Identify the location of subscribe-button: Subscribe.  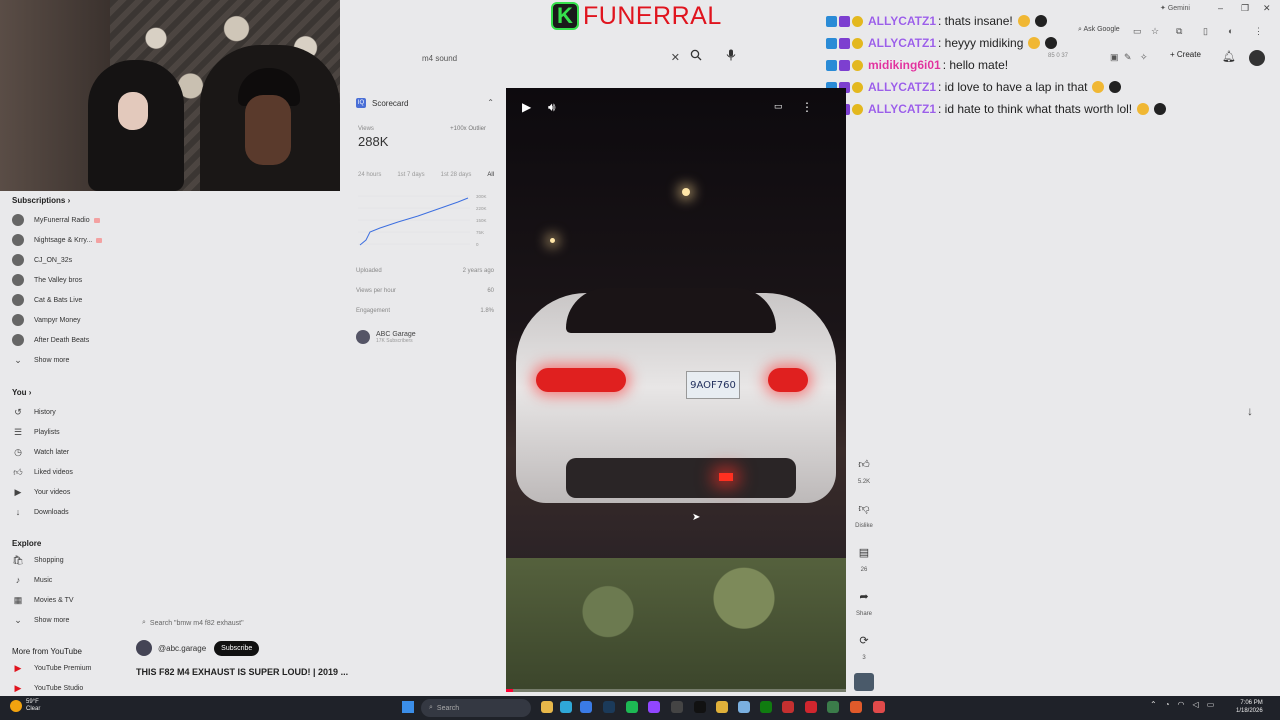
(237, 648).